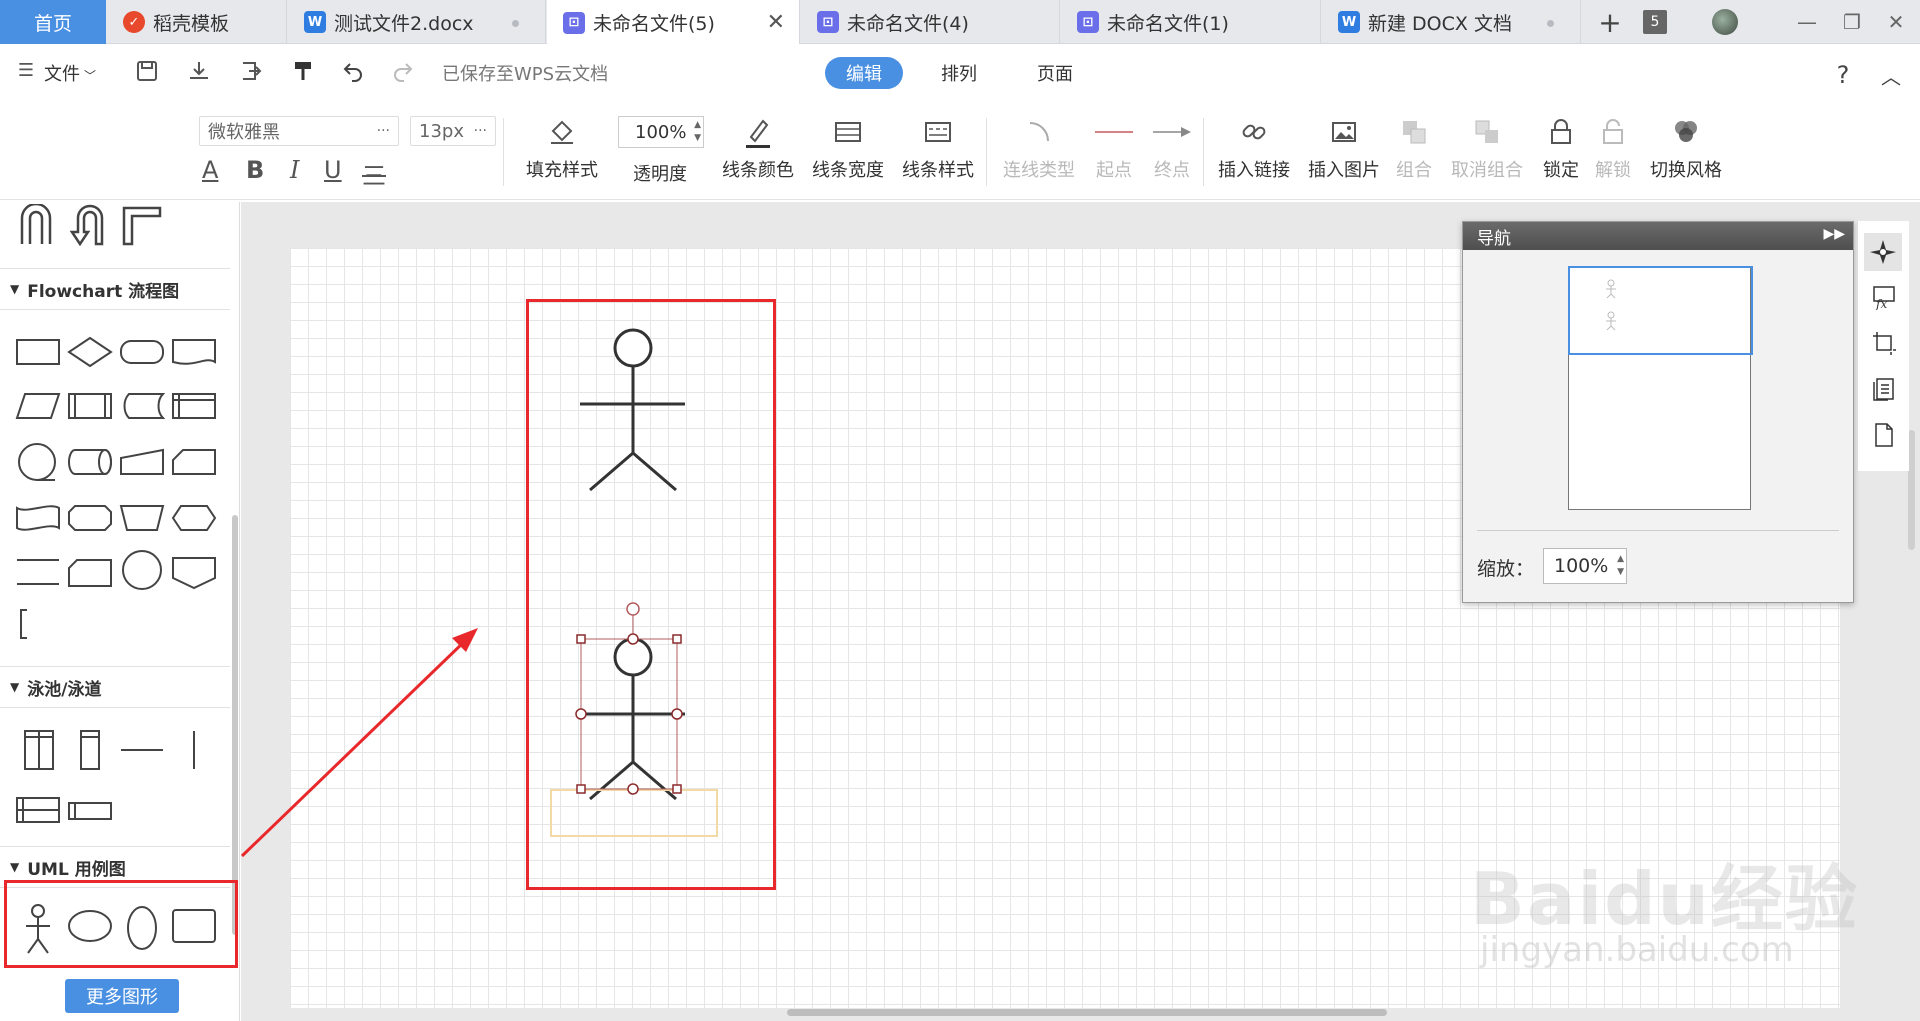  I want to click on shape-horizontal-separator, so click(142, 750).